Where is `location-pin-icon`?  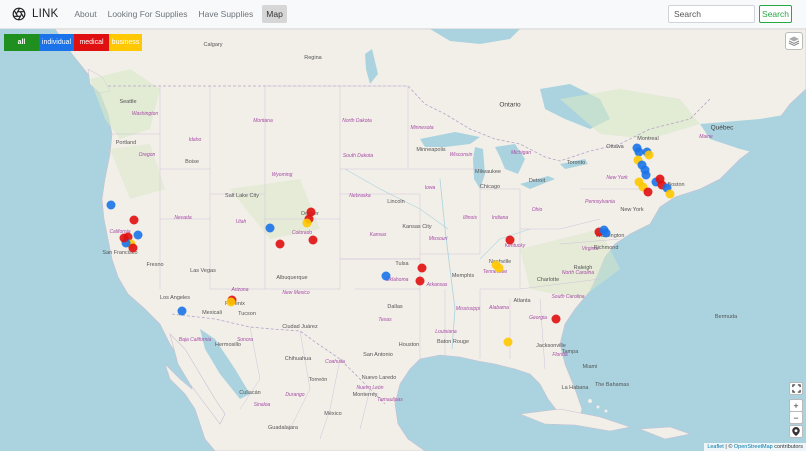 location-pin-icon is located at coordinates (796, 431).